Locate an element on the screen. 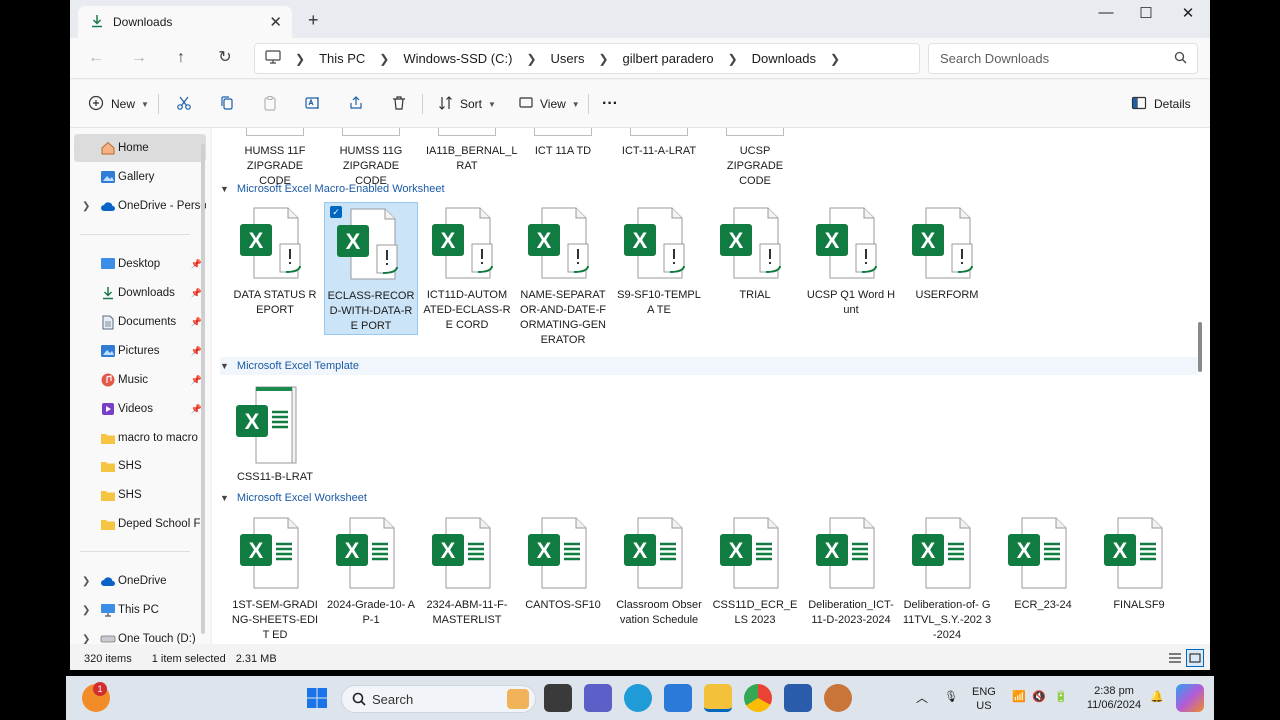 This screenshot has width=1280, height=720. file-item: X CANTOS-SF10 is located at coordinates (563, 562).